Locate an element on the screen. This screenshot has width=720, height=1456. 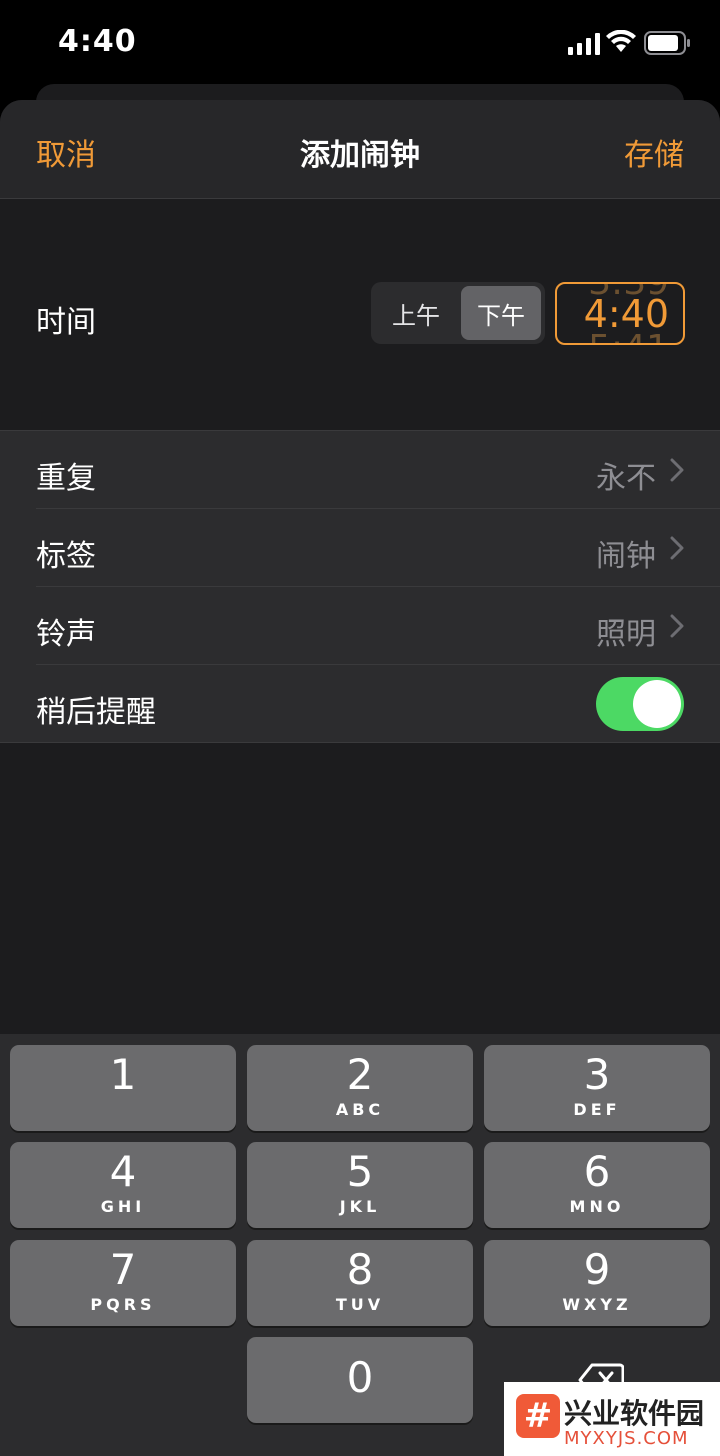
nav-bar: 取消 添加闹钟 存储 is located at coordinates (360, 149).